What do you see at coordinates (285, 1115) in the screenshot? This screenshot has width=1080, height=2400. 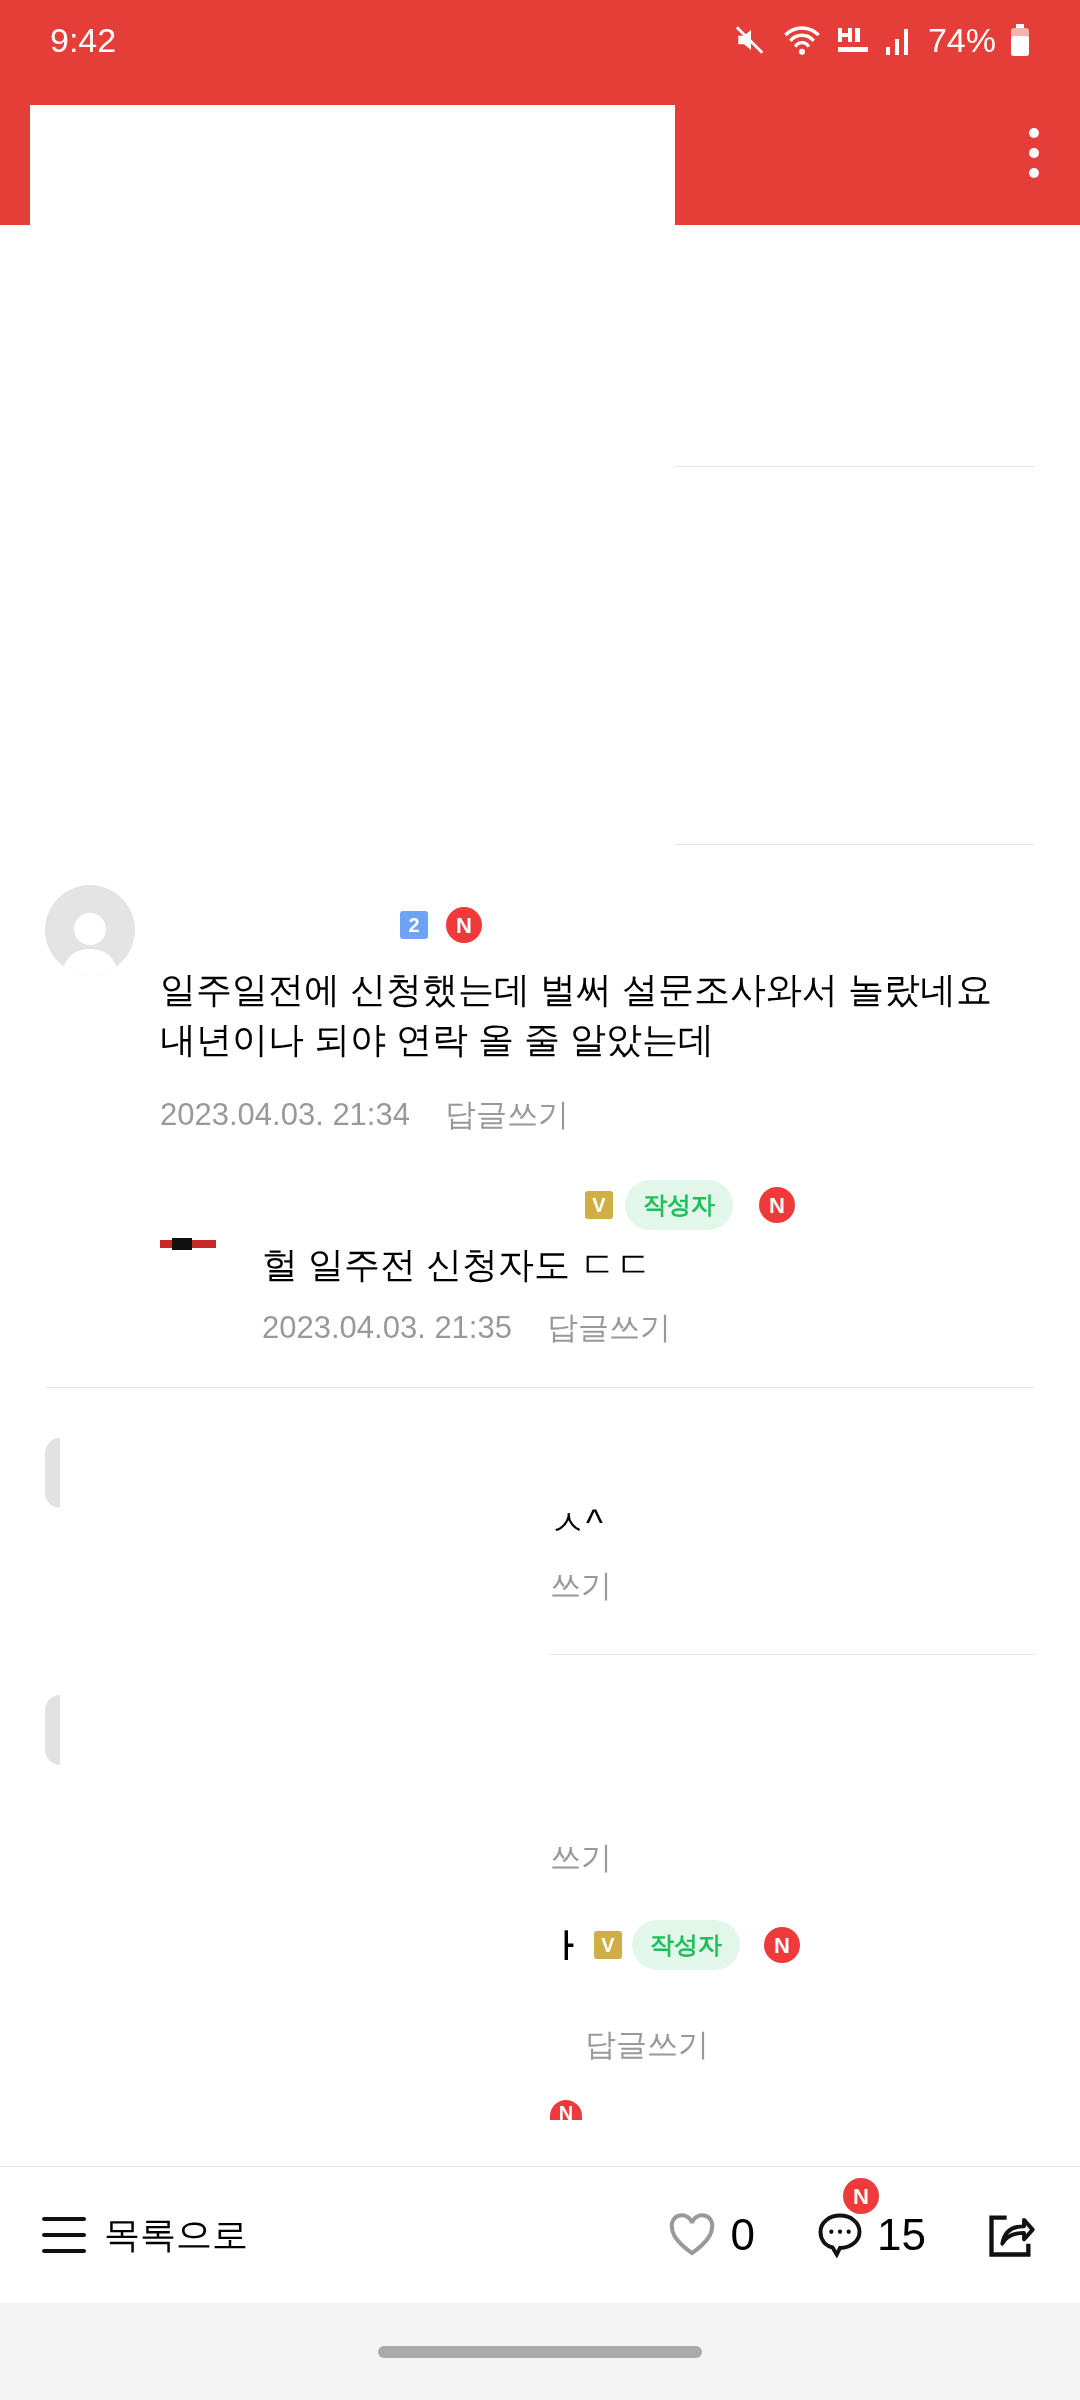 I see `comment-date: 2023.04.03. 21:34` at bounding box center [285, 1115].